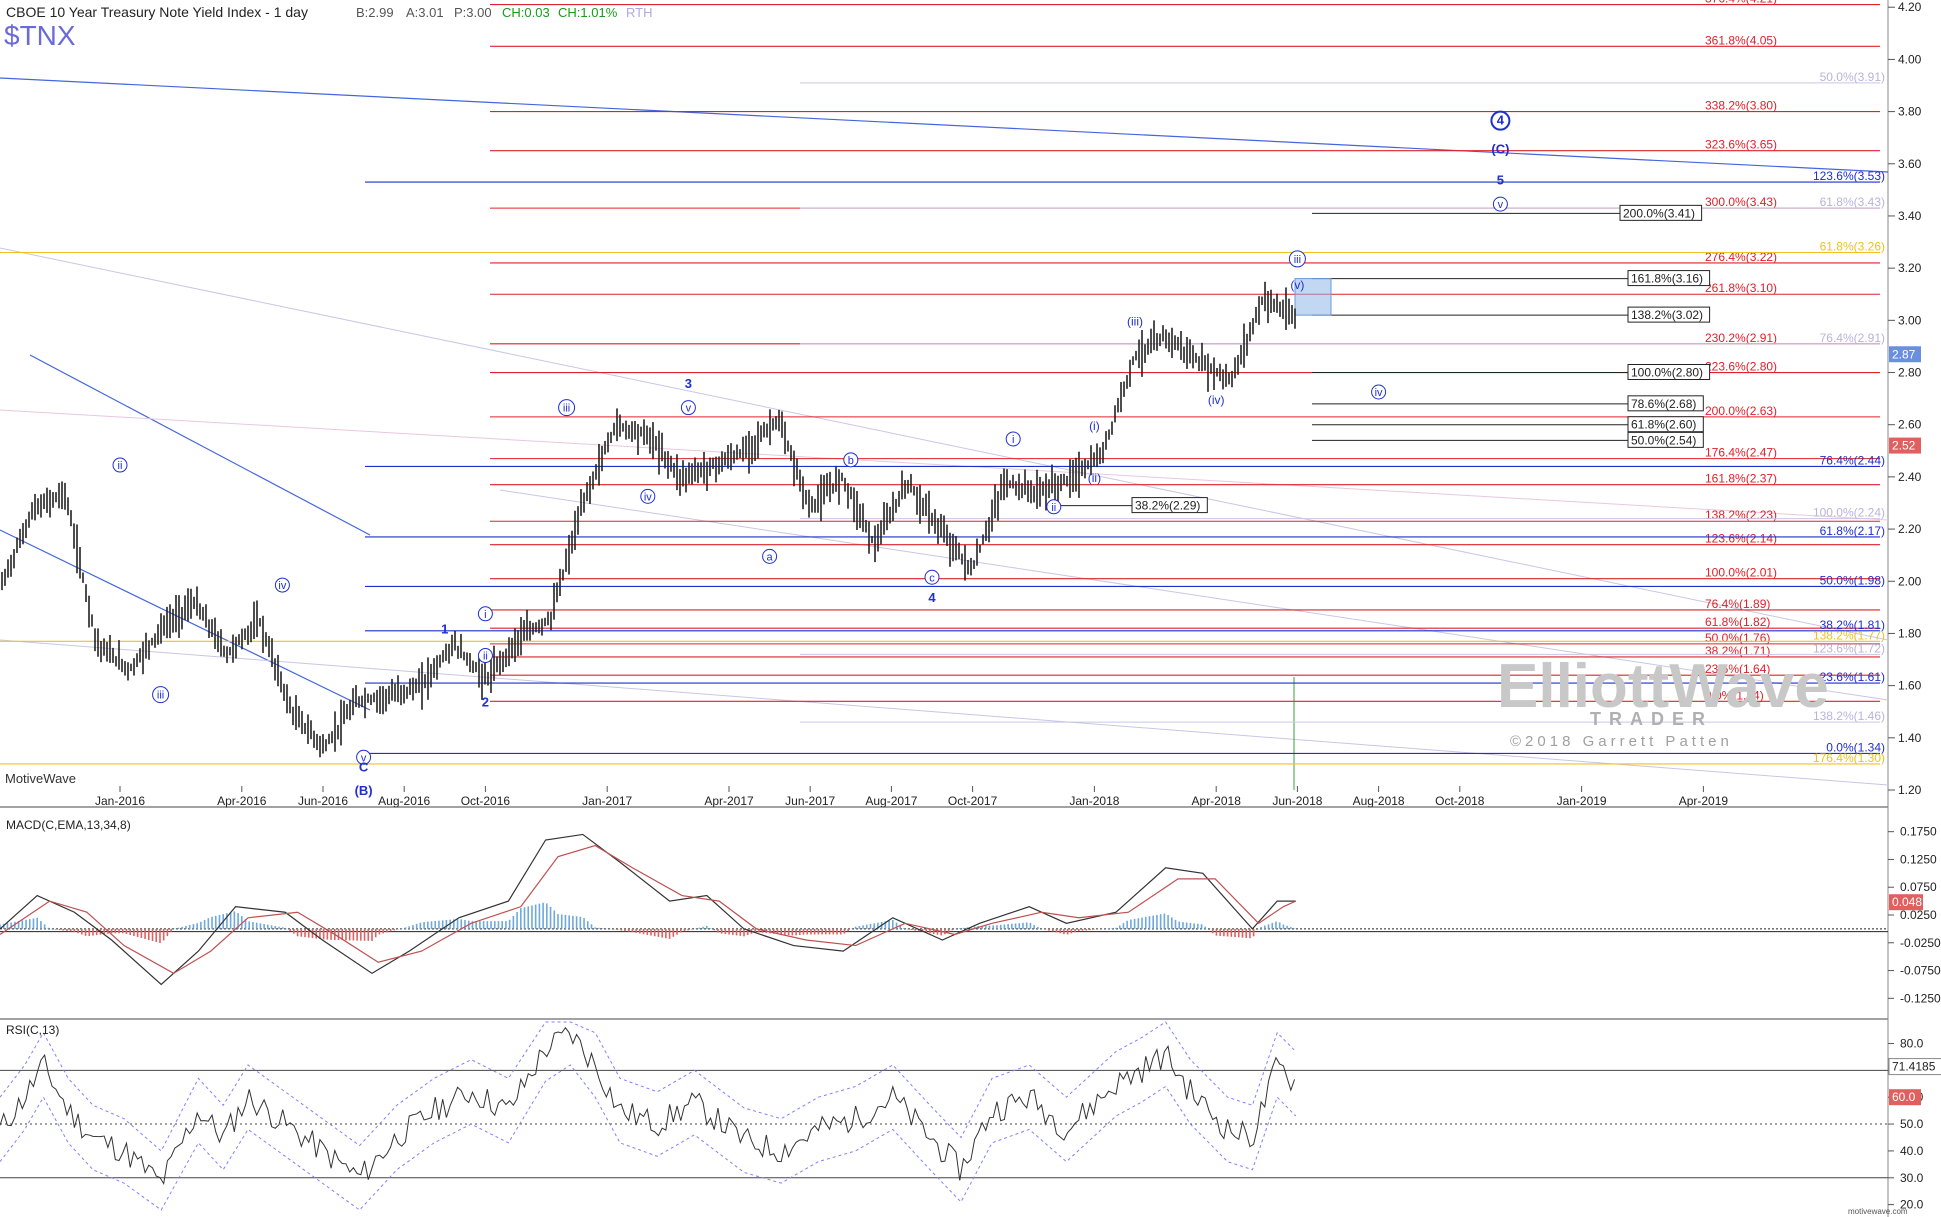 Image resolution: width=1941 pixels, height=1217 pixels. What do you see at coordinates (1910, 477) in the screenshot?
I see `y-tick-label: 2.40` at bounding box center [1910, 477].